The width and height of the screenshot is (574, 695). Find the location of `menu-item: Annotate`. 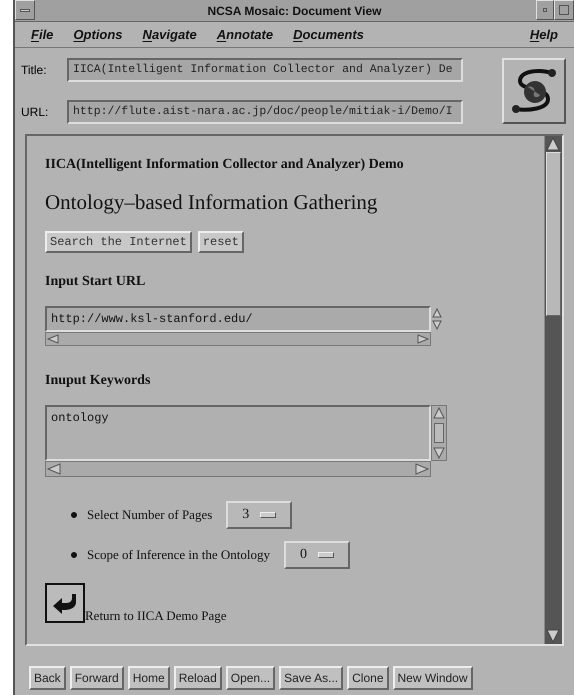

menu-item: Annotate is located at coordinates (245, 34).